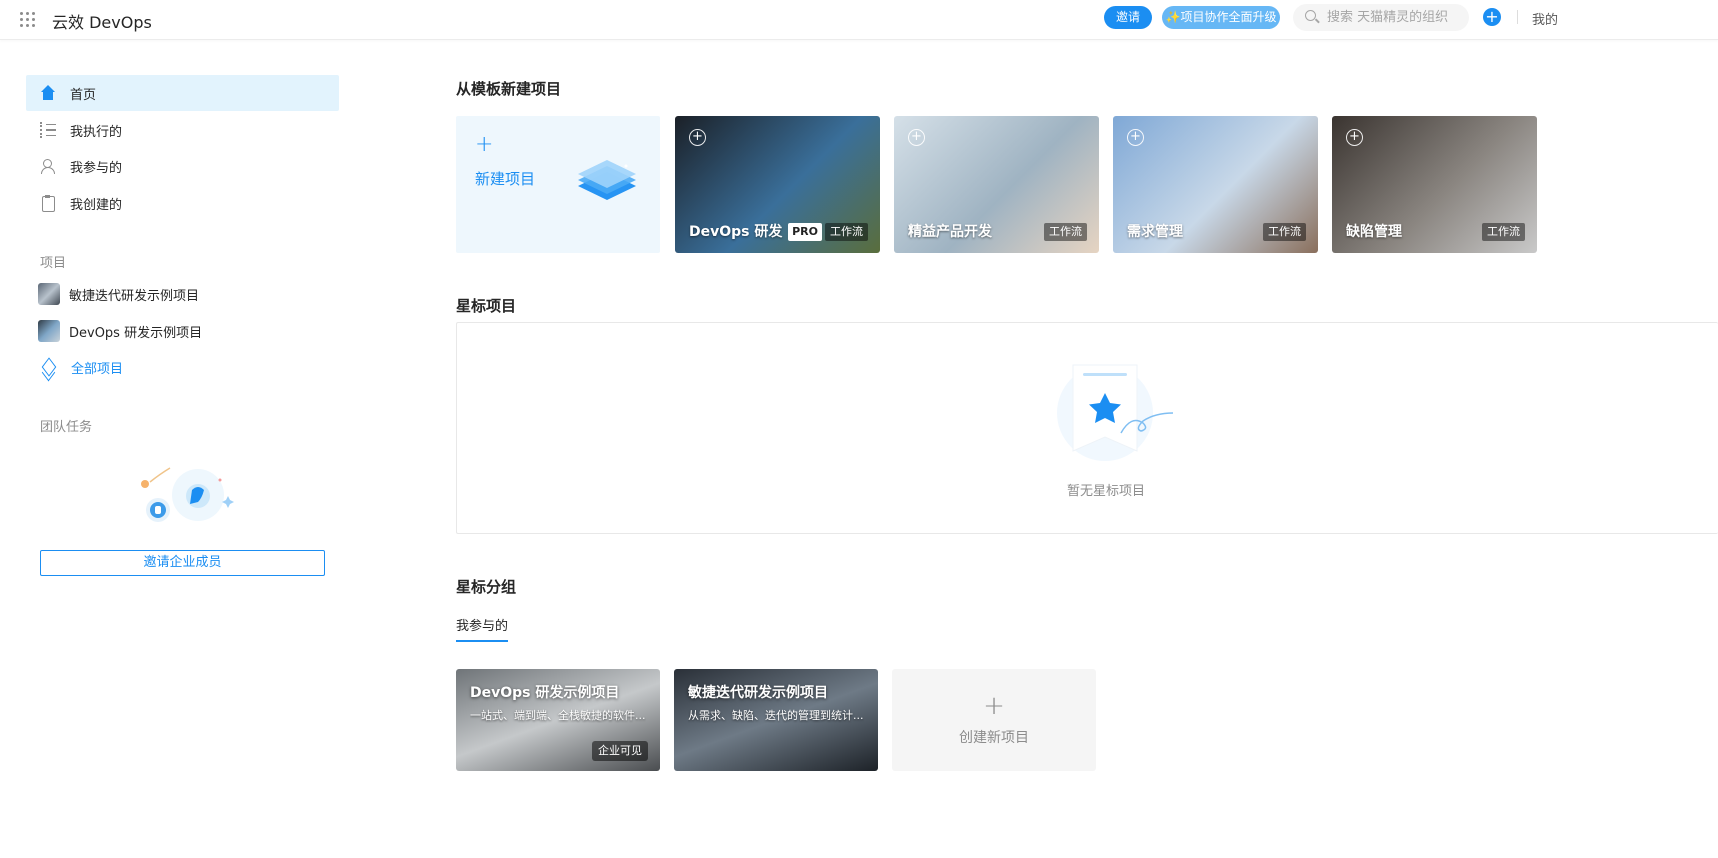 The image size is (1718, 858). I want to click on team-illustration, so click(187, 494).